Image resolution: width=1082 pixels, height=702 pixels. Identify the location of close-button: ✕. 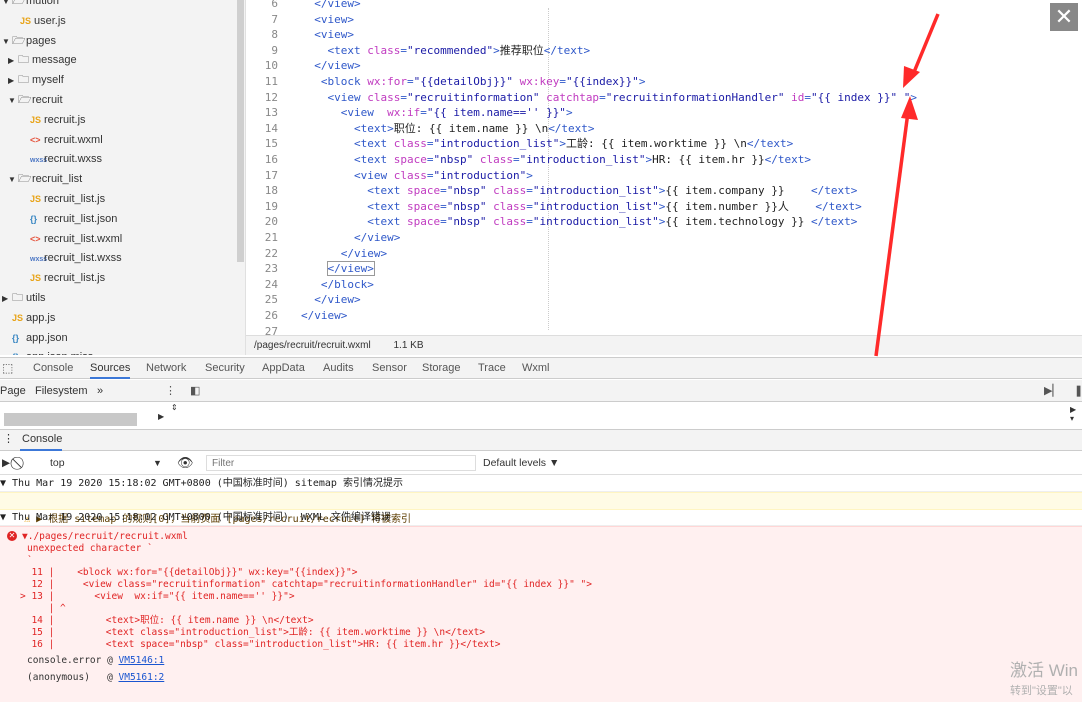
(1064, 17).